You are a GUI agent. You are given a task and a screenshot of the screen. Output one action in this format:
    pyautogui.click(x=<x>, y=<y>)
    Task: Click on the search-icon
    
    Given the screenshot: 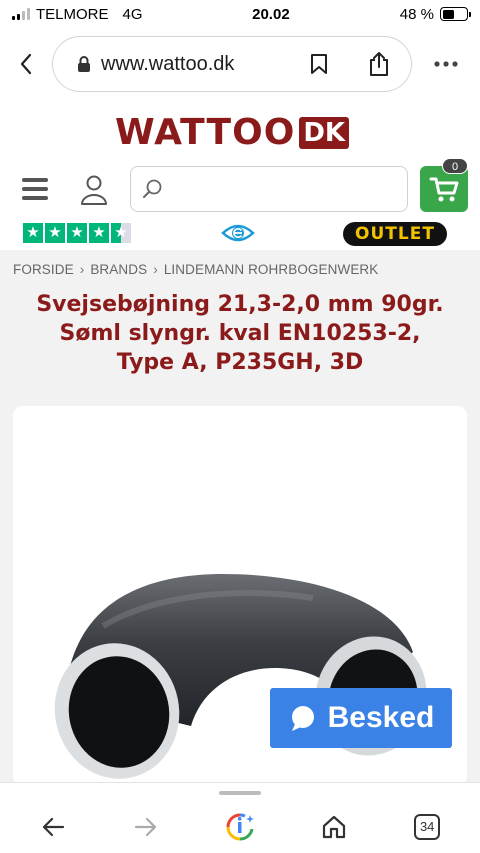 What is the action you would take?
    pyautogui.click(x=152, y=188)
    